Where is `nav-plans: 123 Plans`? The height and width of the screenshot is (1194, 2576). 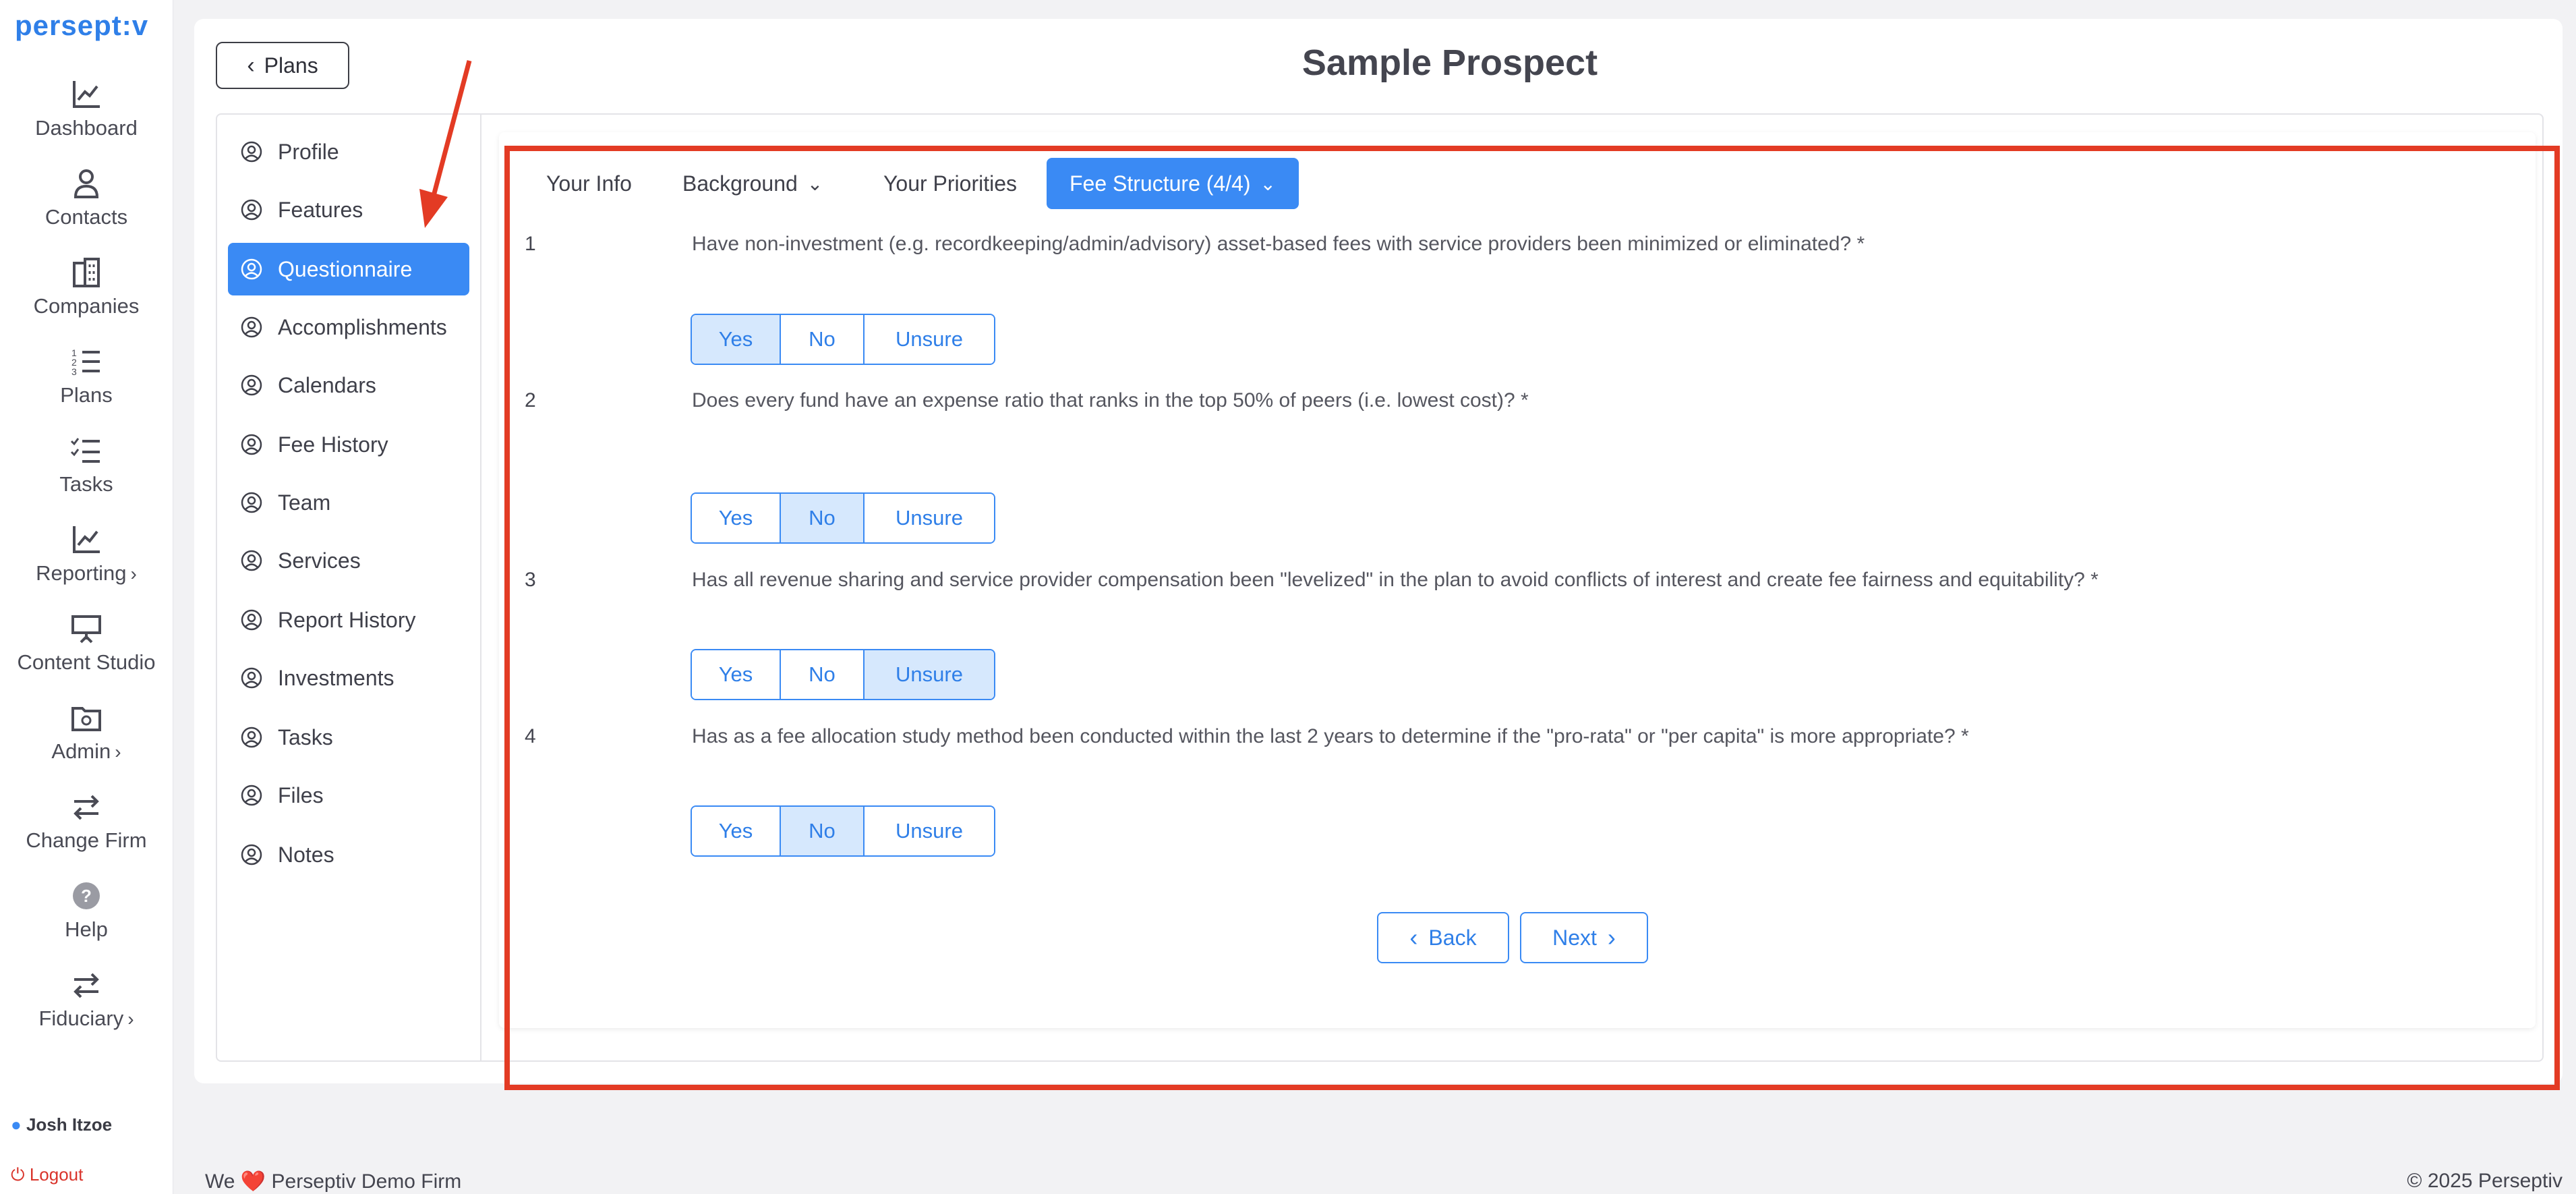 nav-plans: 123 Plans is located at coordinates (86, 375).